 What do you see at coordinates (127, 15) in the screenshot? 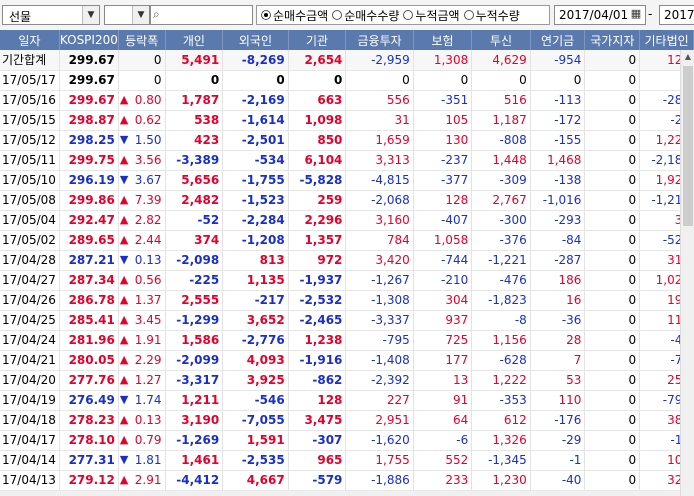
I see `secondary-combo: ▼` at bounding box center [127, 15].